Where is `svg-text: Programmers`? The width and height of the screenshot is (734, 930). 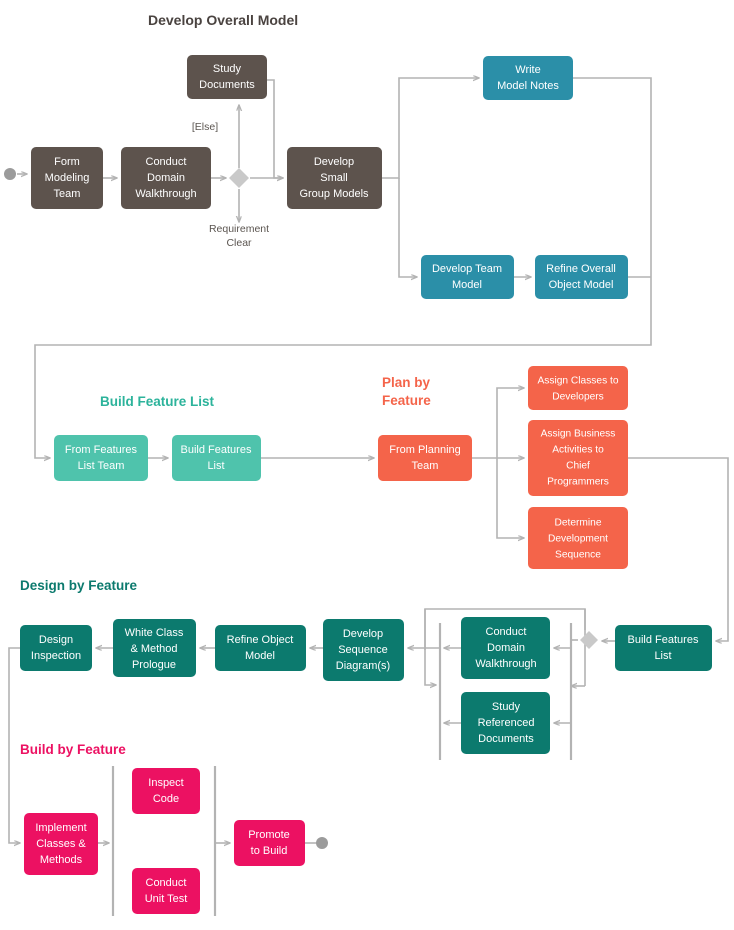
svg-text: Programmers is located at coordinates (578, 482).